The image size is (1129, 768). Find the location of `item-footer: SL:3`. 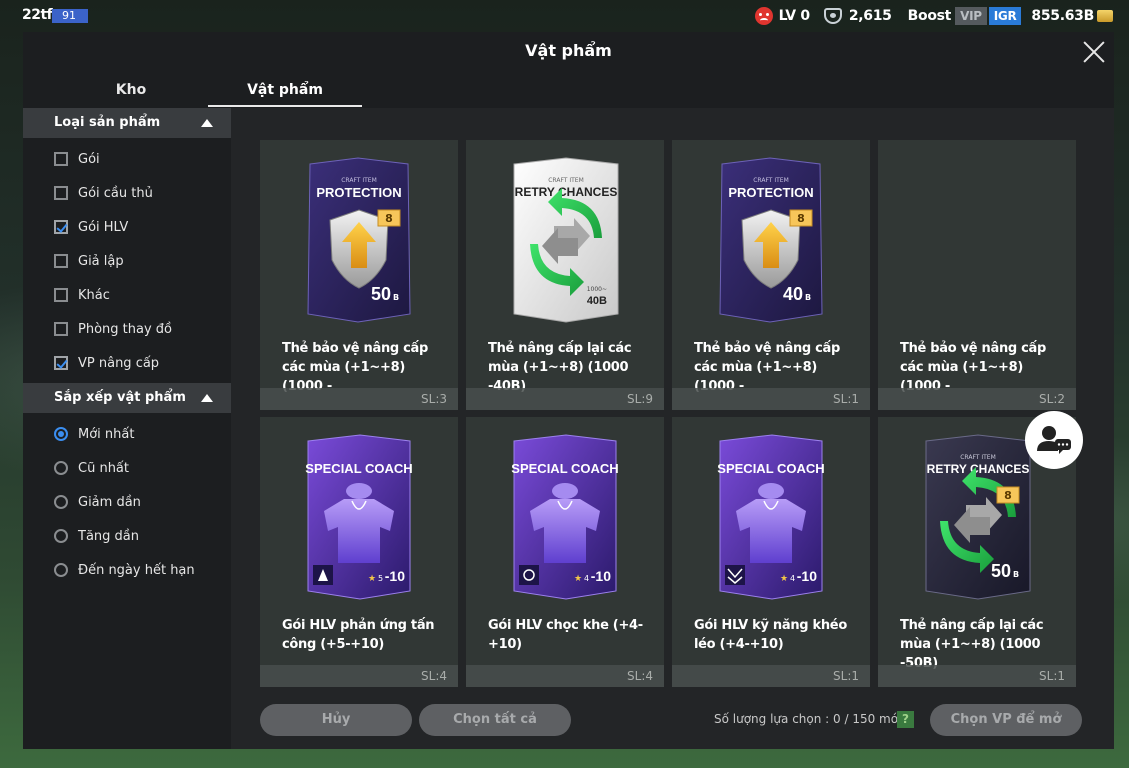

item-footer: SL:3 is located at coordinates (359, 399).